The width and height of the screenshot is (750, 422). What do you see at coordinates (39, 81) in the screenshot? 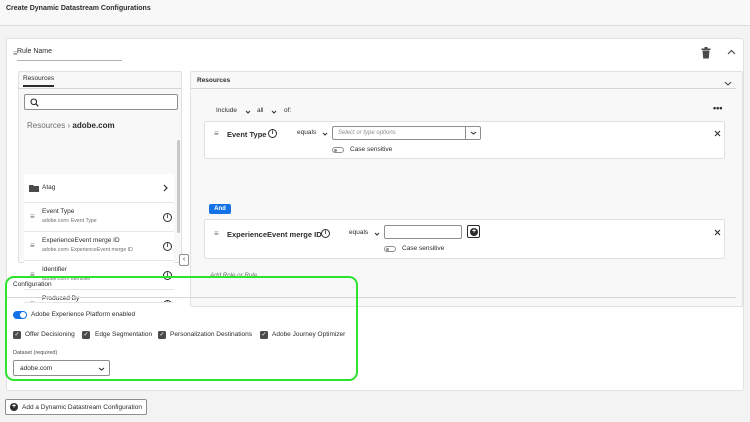
I see `tab-resources: Resources` at bounding box center [39, 81].